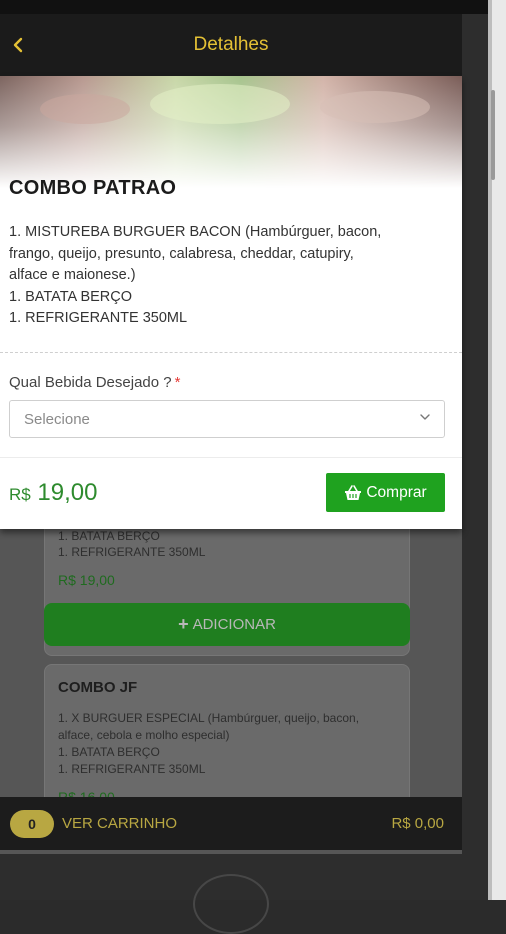 The image size is (506, 934). What do you see at coordinates (98, 687) in the screenshot?
I see `bg-card-title: COMBO JF` at bounding box center [98, 687].